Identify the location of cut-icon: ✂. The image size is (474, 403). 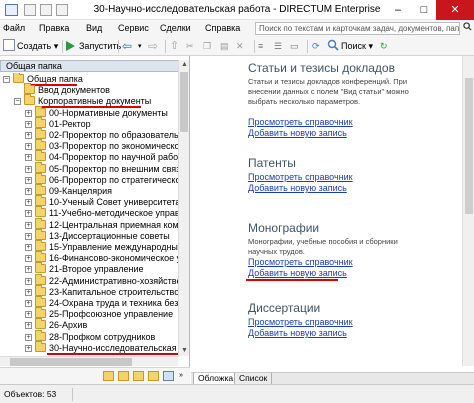
(190, 46).